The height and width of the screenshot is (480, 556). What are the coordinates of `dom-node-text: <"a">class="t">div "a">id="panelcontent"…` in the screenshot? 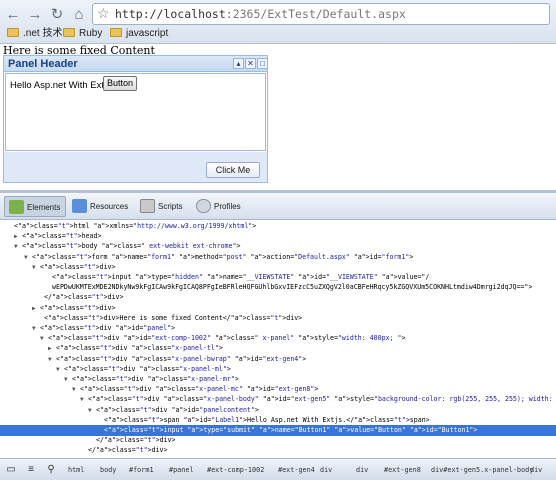 It's located at (177, 409).